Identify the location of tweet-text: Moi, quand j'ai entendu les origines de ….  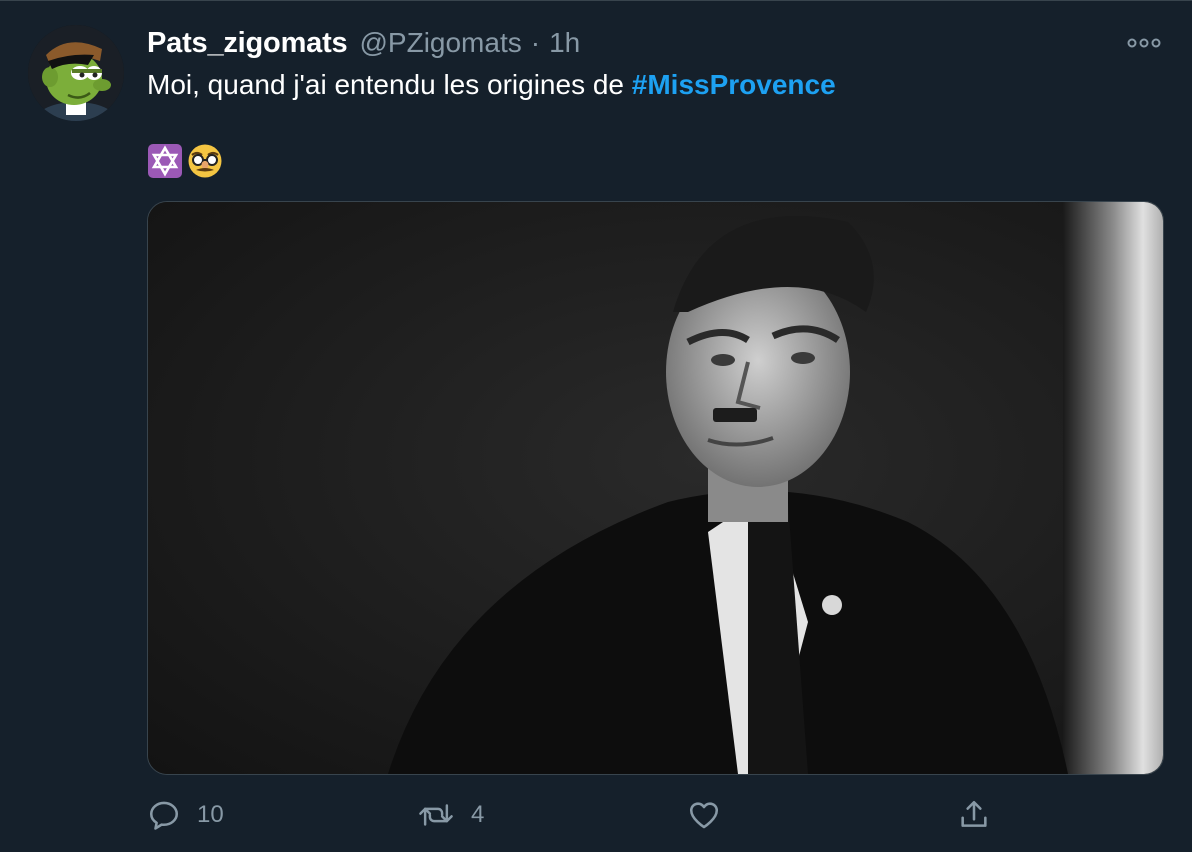
(491, 85).